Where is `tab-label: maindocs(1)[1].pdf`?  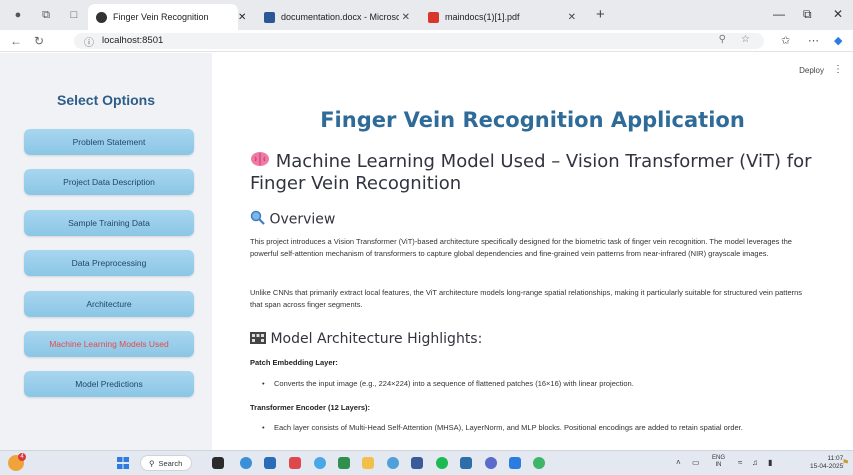 tab-label: maindocs(1)[1].pdf is located at coordinates (482, 17).